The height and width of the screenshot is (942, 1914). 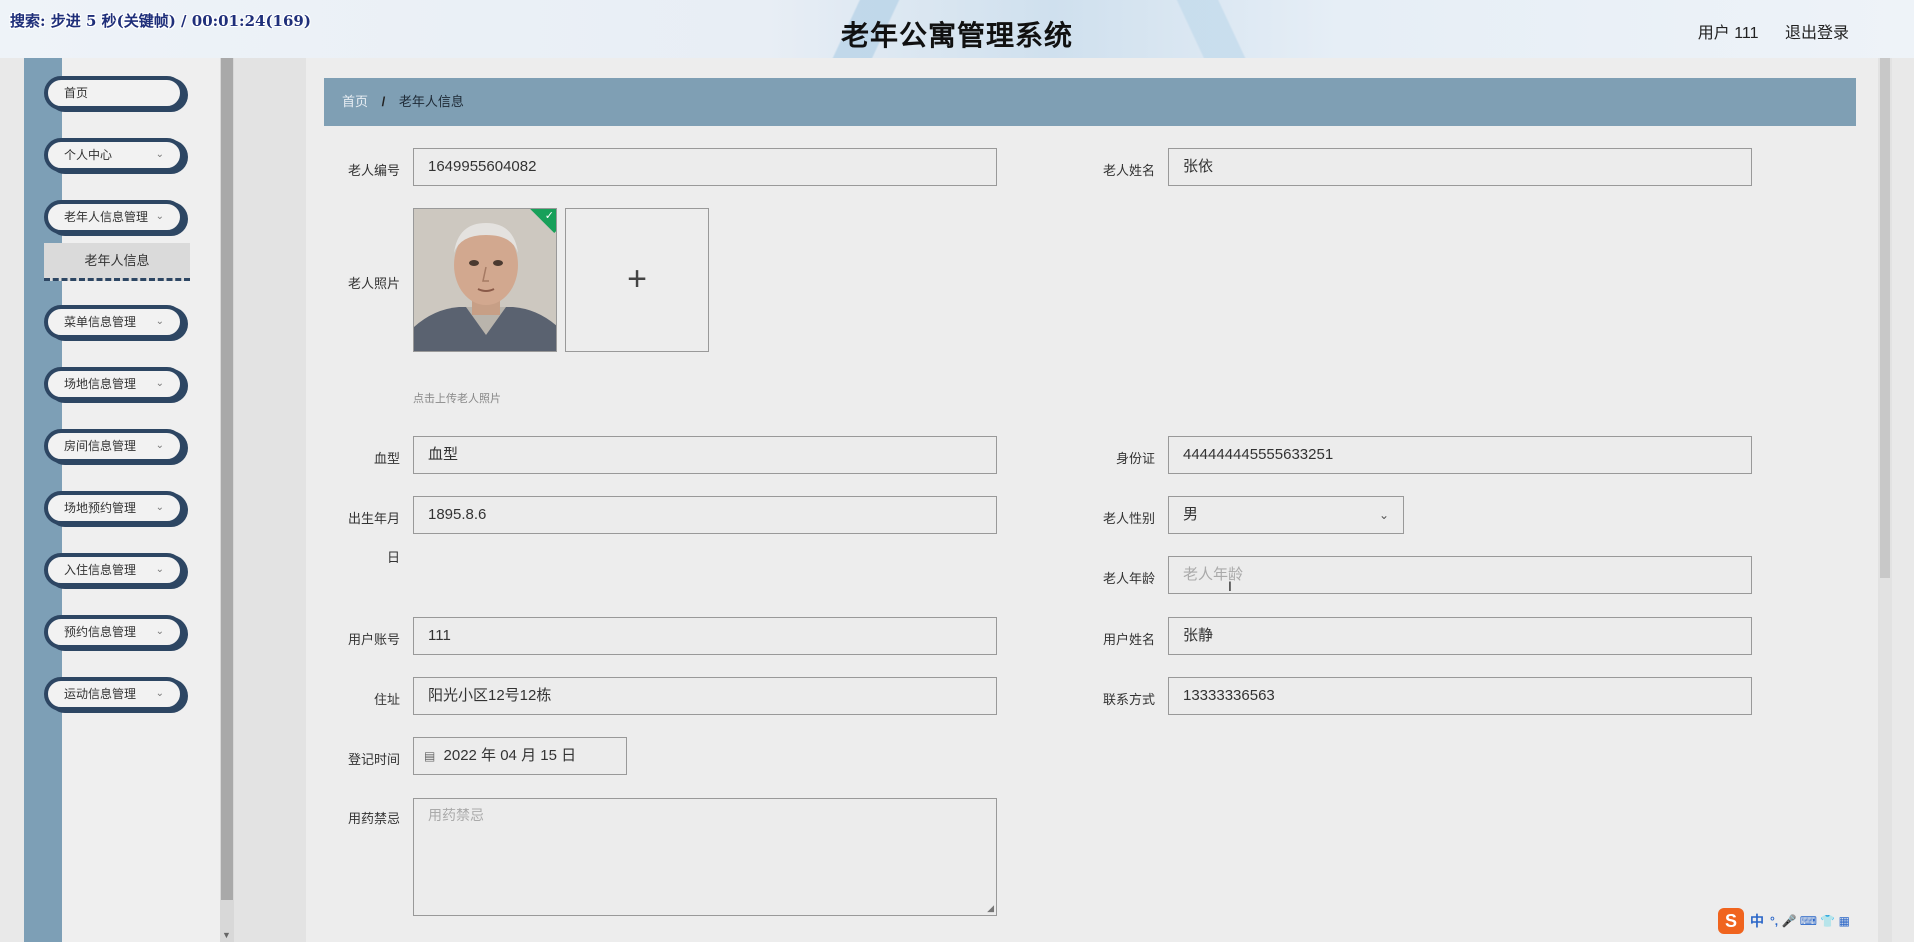 I want to click on sidebar-item-elder-info-management: 老年人信息管理 ⌄, so click(x=114, y=217).